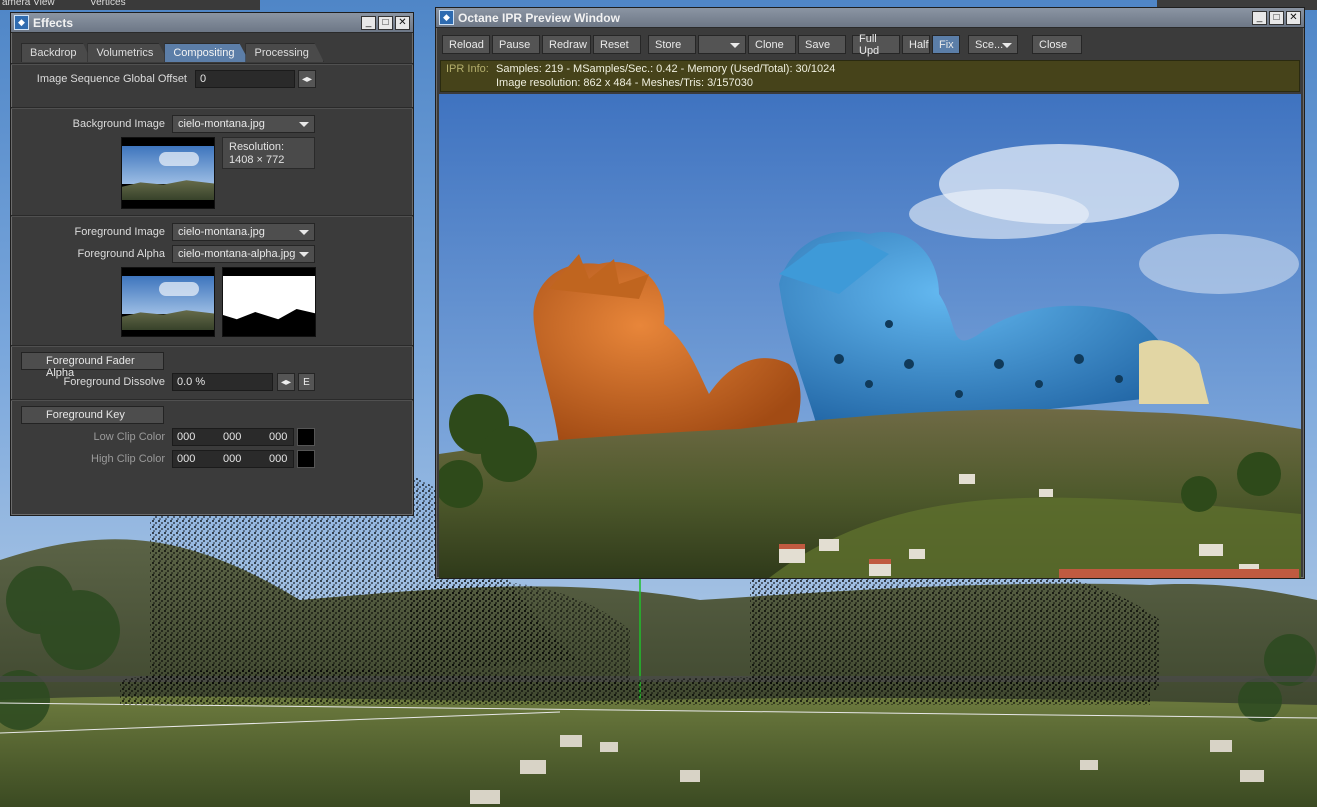  I want to click on clone-button: Clone, so click(772, 44).